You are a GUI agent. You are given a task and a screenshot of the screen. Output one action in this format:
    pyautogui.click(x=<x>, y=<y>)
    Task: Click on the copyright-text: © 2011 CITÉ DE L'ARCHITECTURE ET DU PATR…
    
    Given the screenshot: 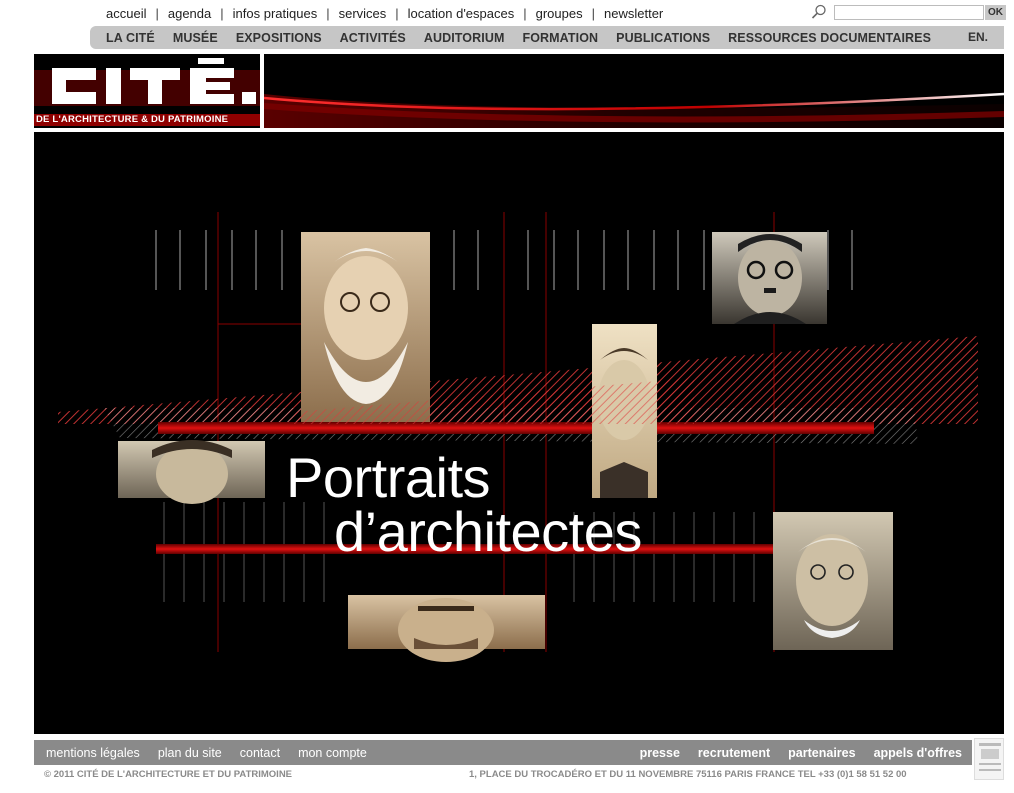 What is the action you would take?
    pyautogui.click(x=168, y=774)
    